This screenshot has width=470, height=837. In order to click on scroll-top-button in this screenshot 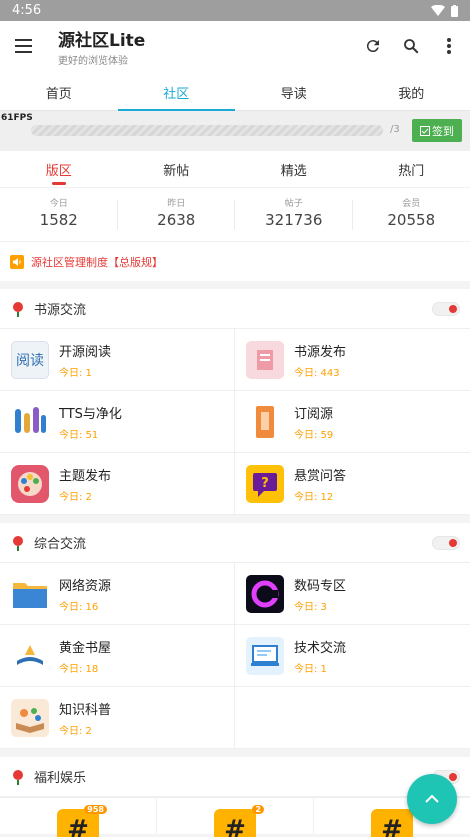, I will do `click(432, 799)`.